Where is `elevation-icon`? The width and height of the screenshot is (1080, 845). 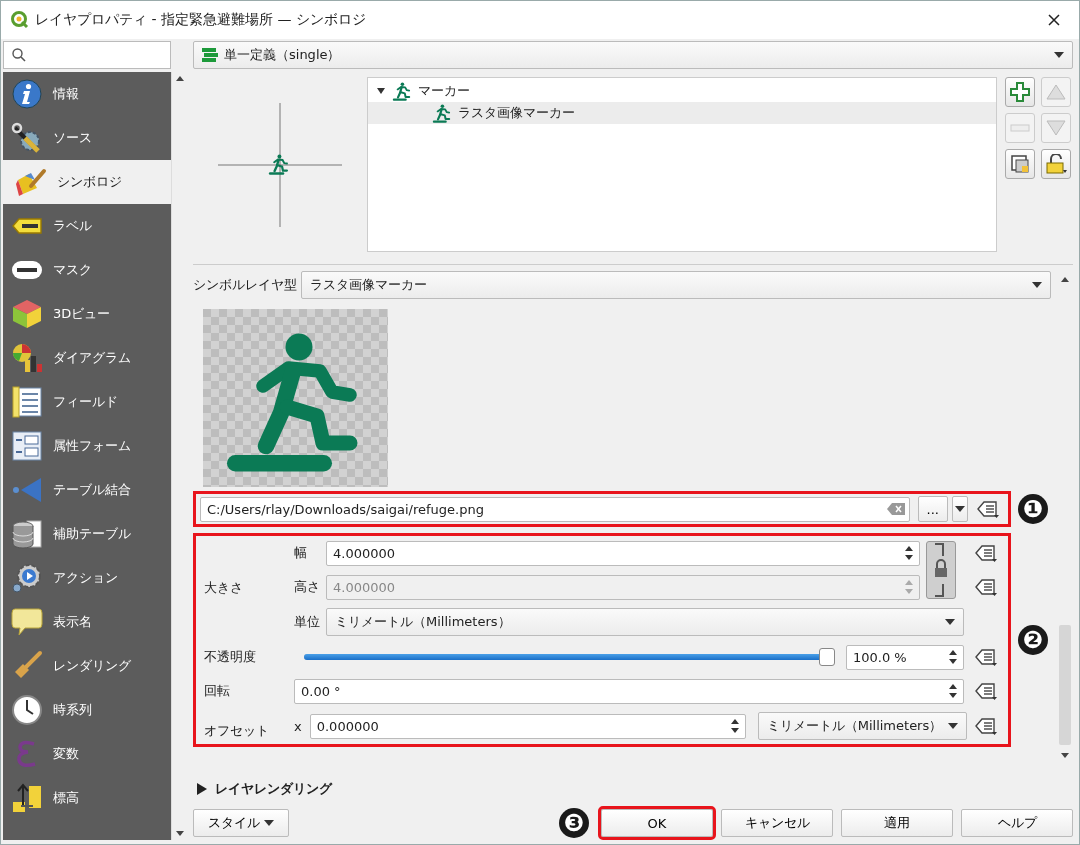 elevation-icon is located at coordinates (27, 798).